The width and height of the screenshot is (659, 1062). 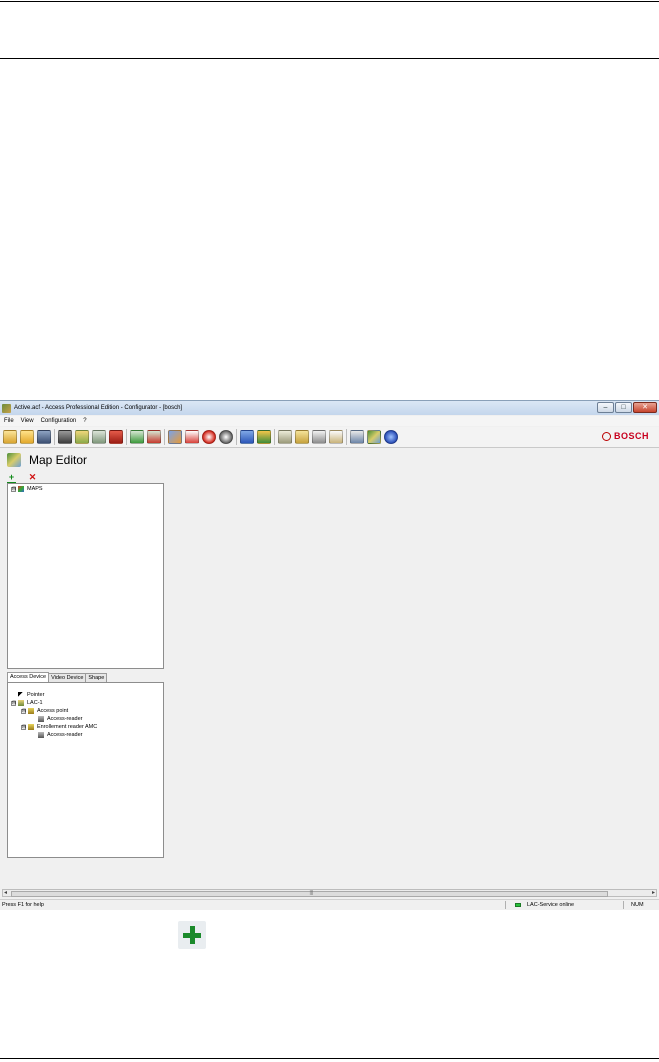 What do you see at coordinates (653, 892) in the screenshot?
I see `scroll-right-icon: ▸` at bounding box center [653, 892].